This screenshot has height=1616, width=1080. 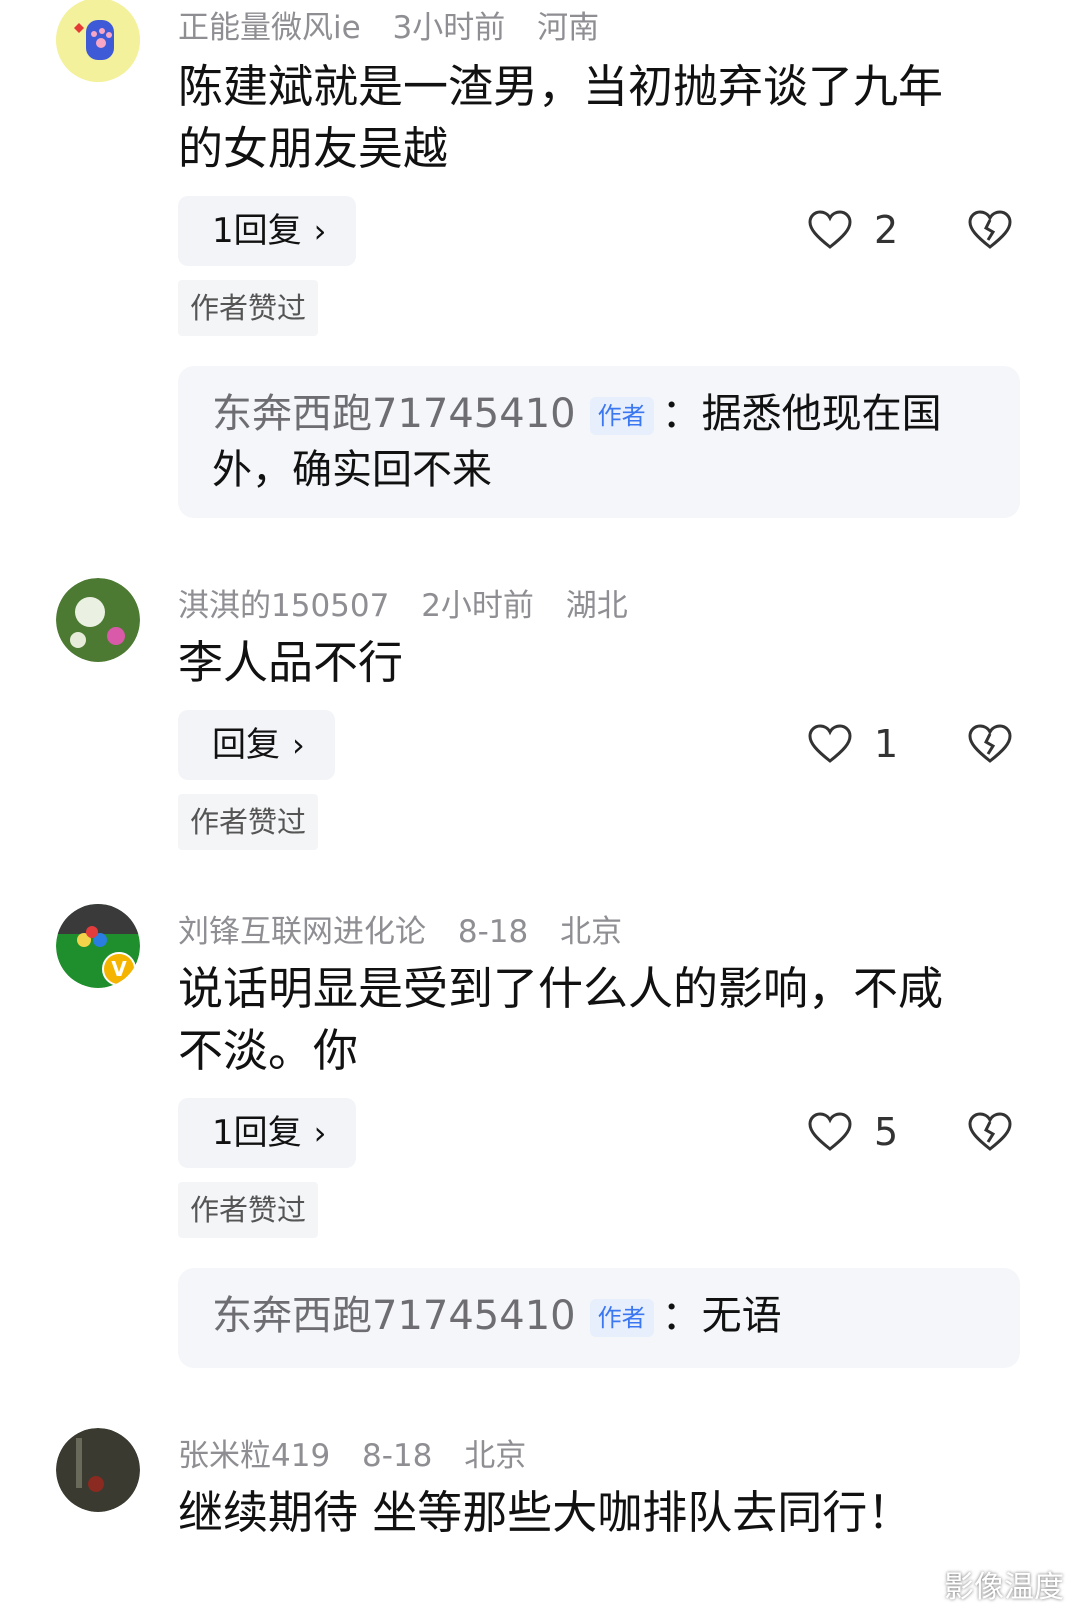 I want to click on username: 张米粒419, so click(x=254, y=1456).